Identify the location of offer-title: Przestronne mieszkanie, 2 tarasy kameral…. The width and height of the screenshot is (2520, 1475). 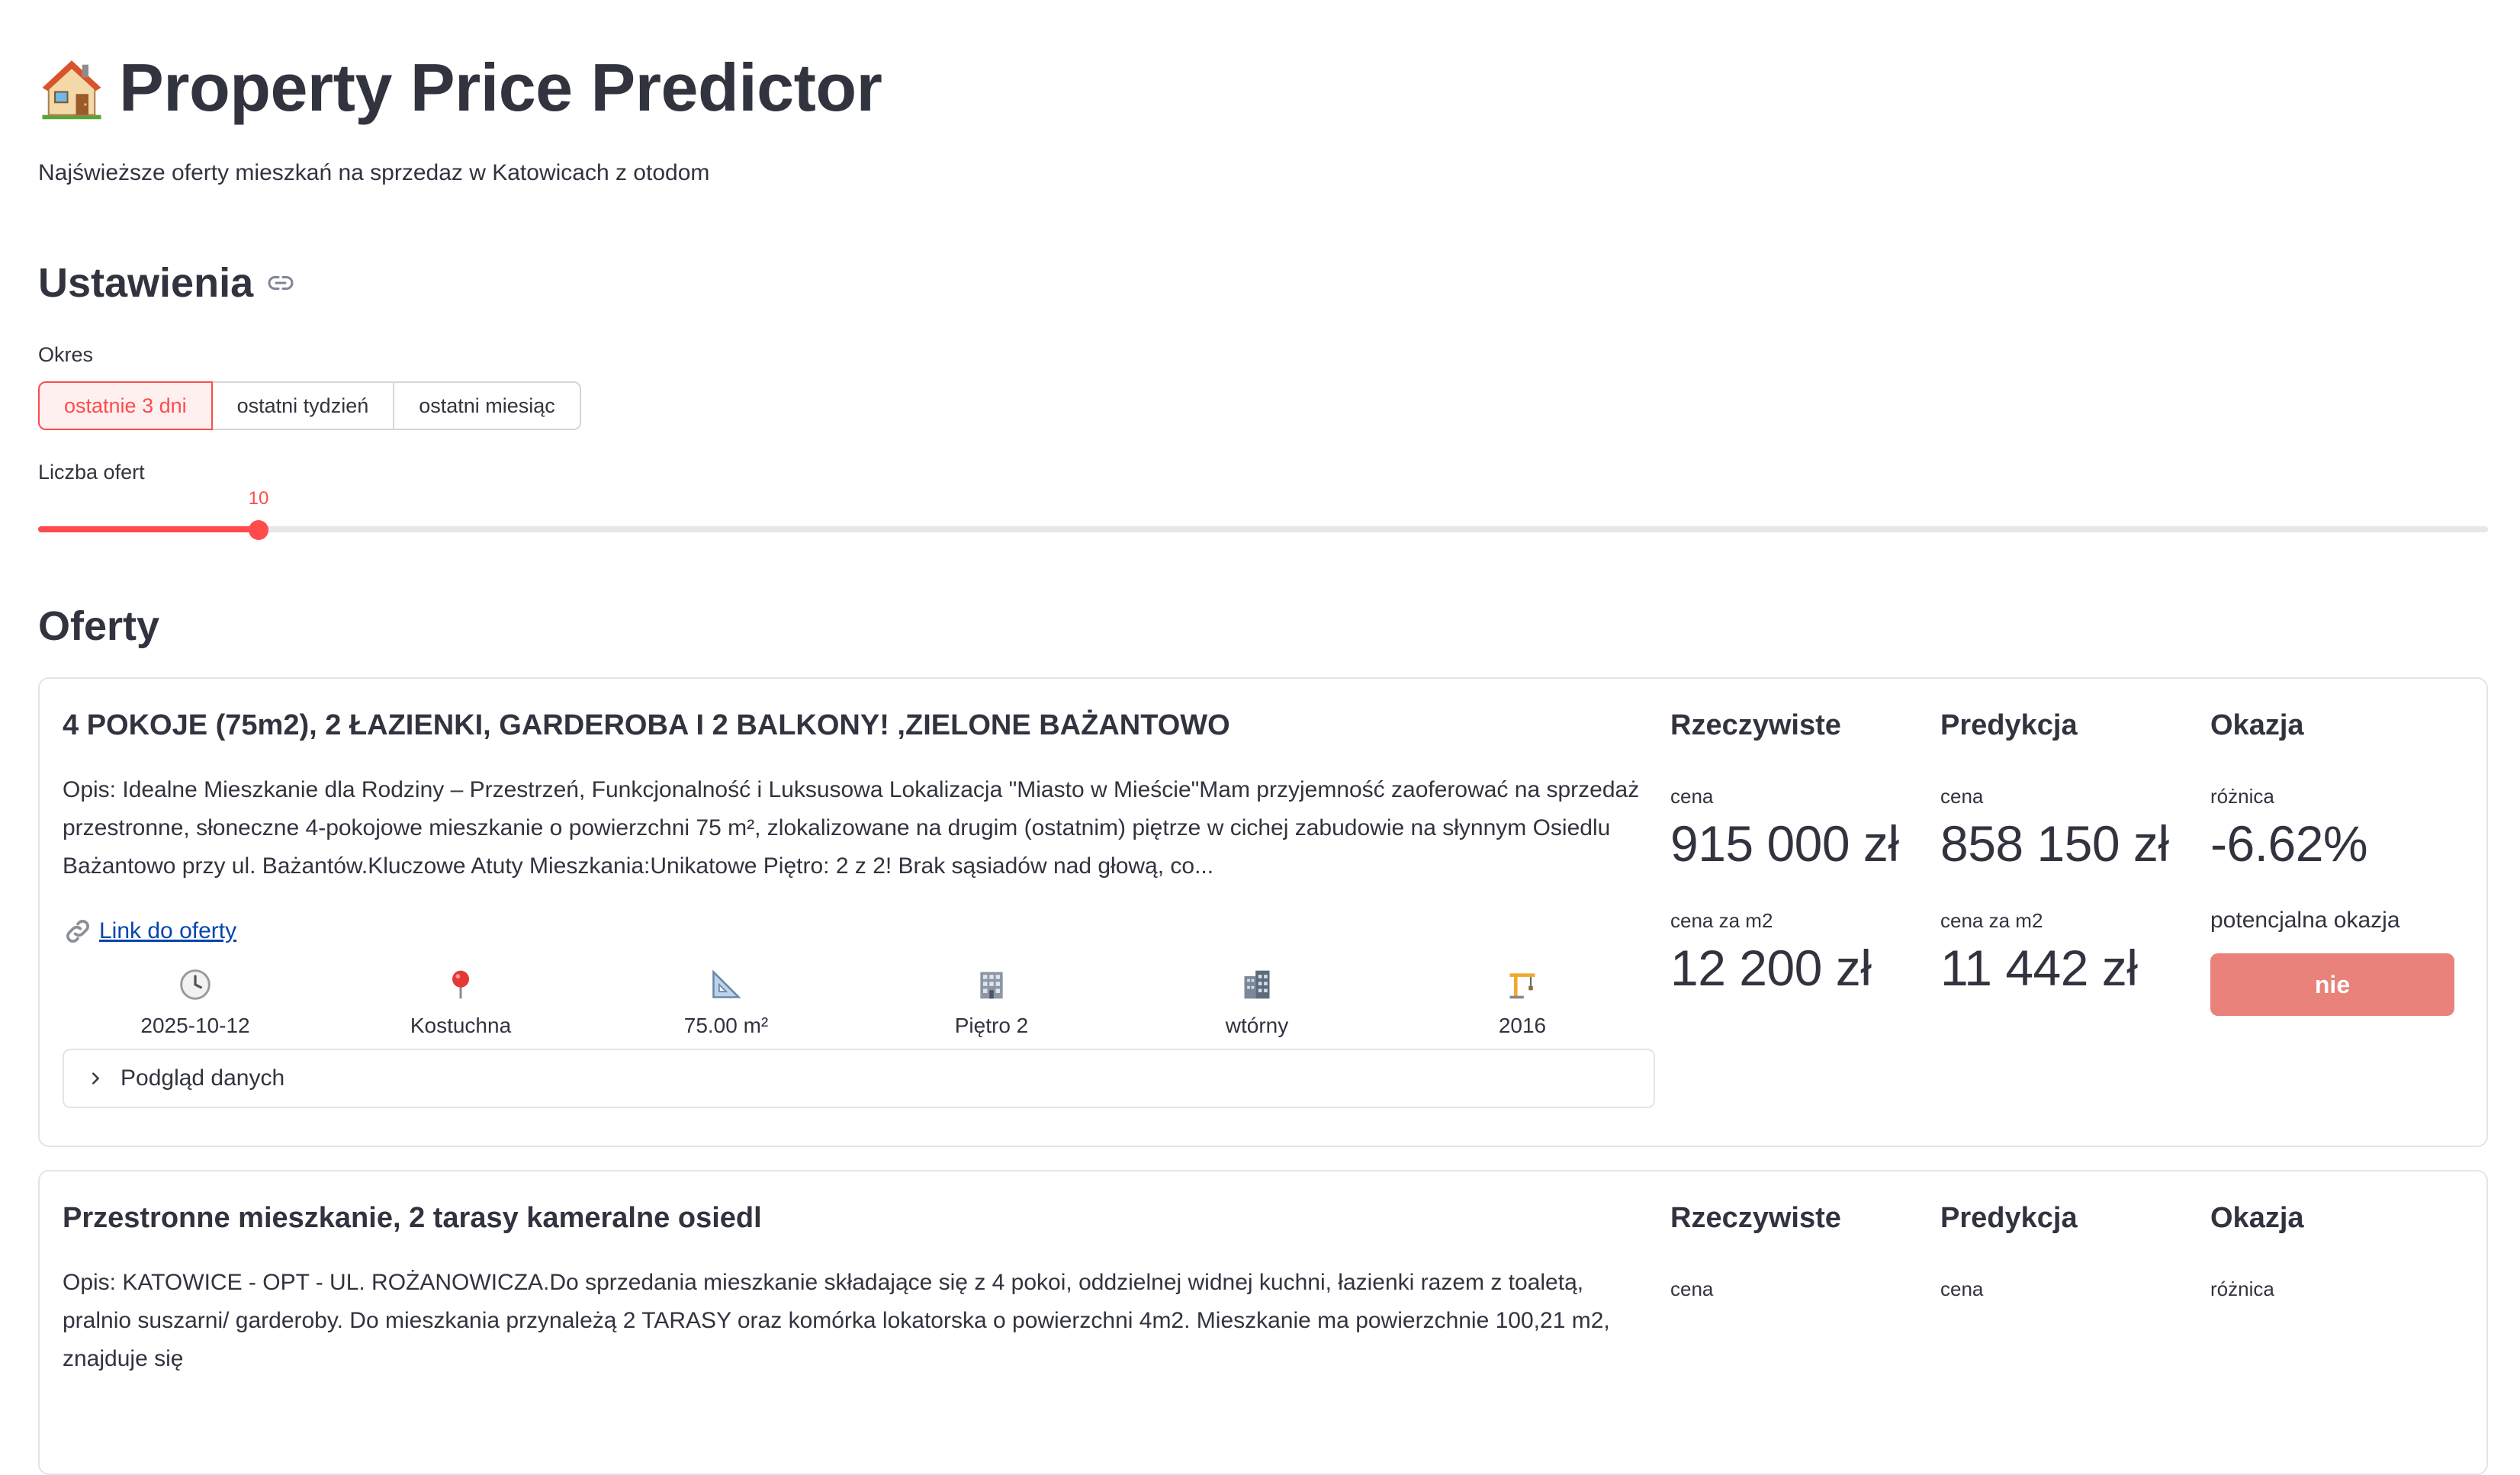
(412, 1218).